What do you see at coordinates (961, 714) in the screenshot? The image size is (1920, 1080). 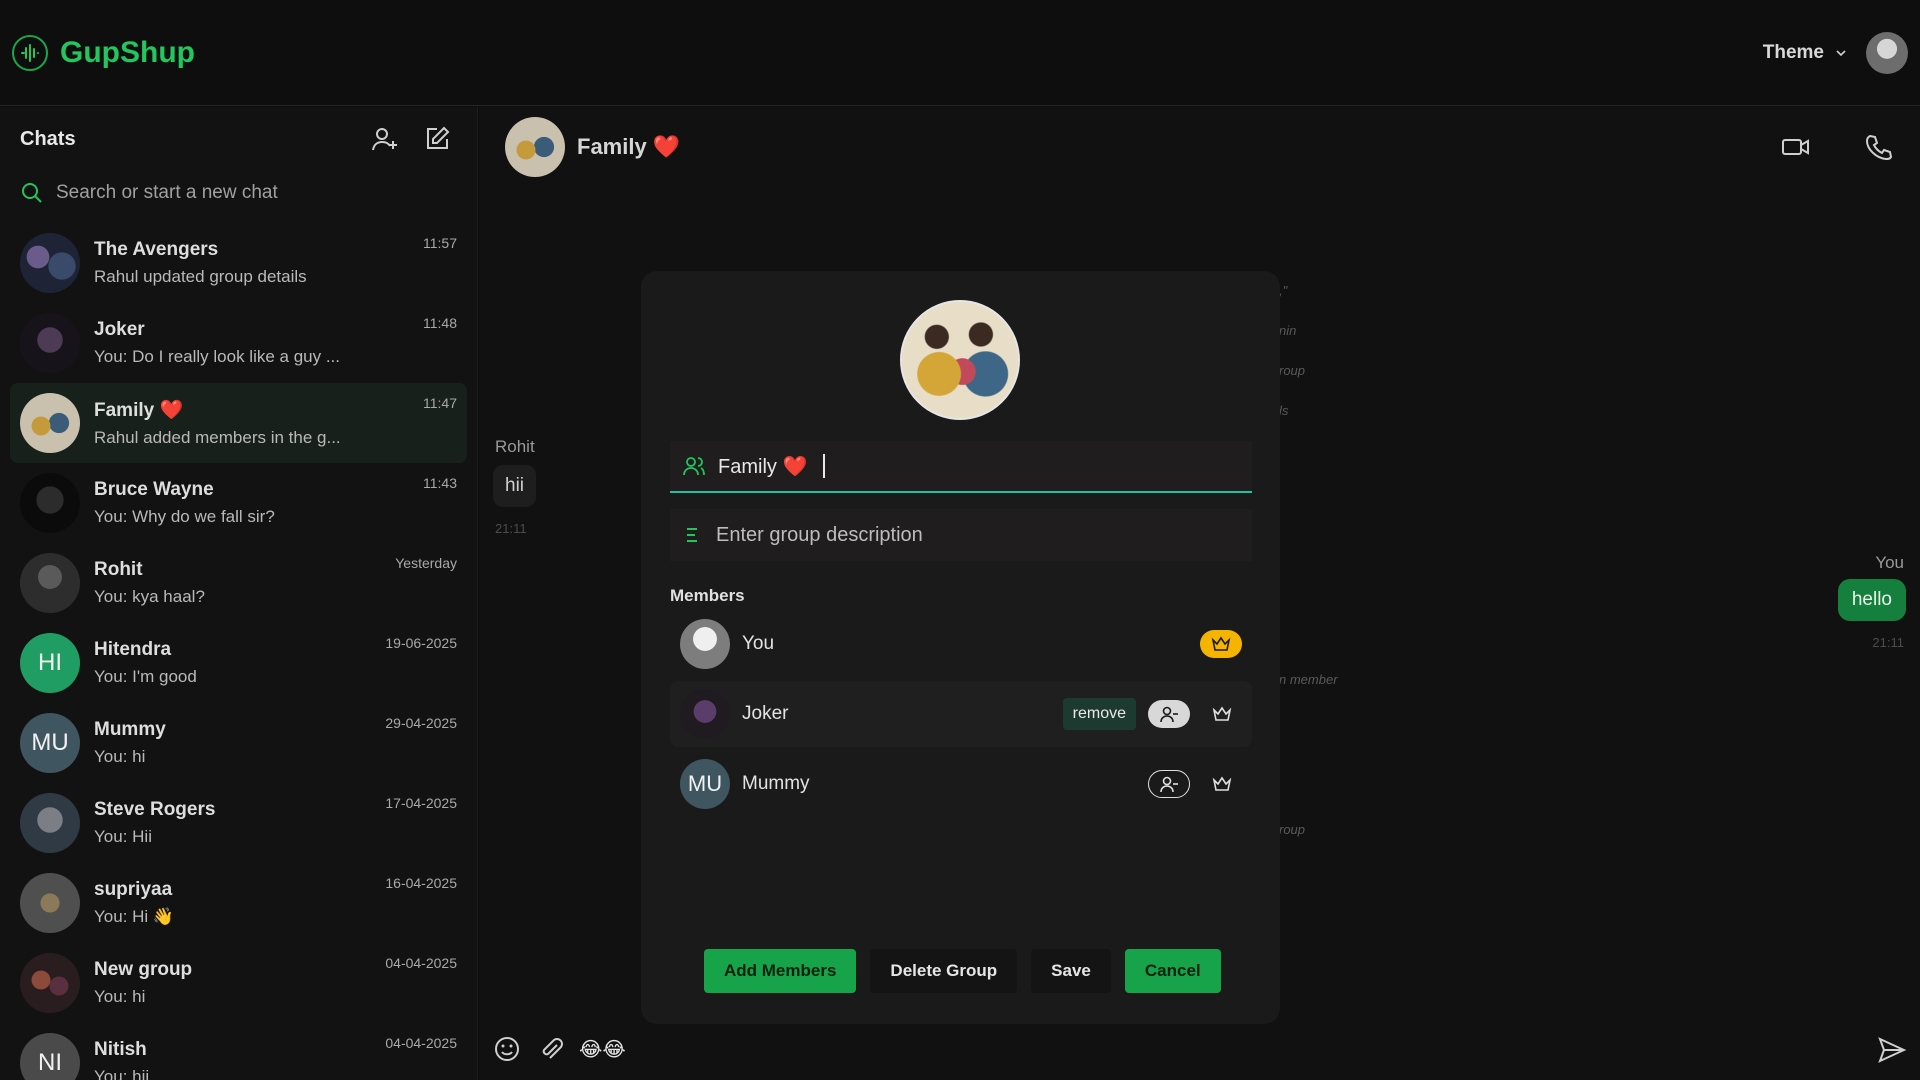 I see `member-row: Joker remove` at bounding box center [961, 714].